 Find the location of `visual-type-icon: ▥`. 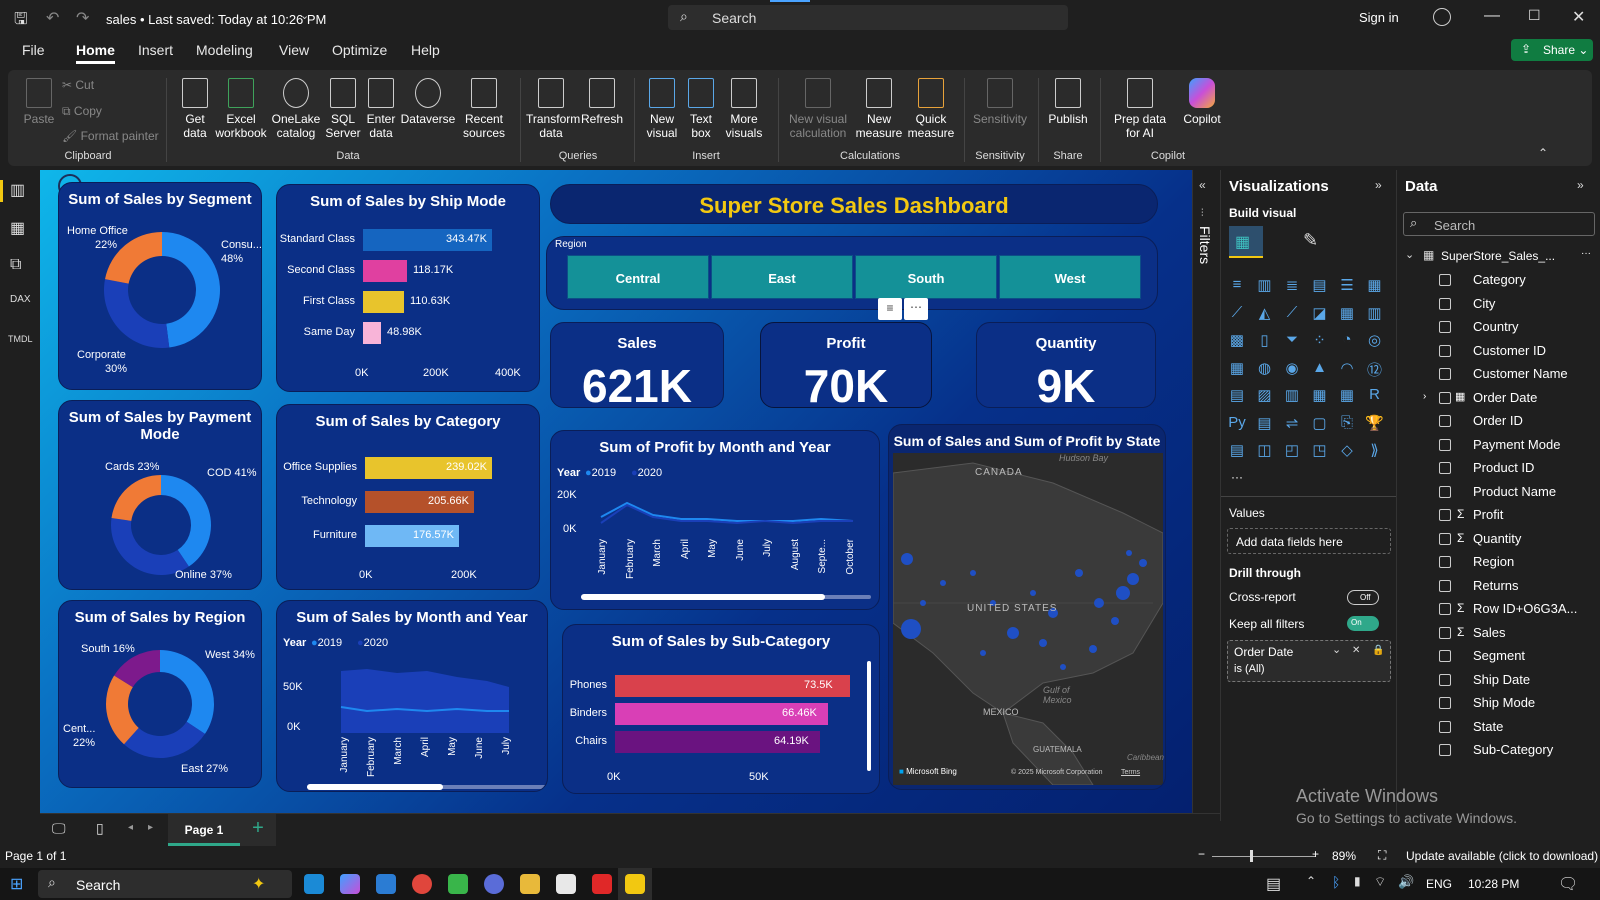

visual-type-icon: ▥ is located at coordinates (1292, 395).